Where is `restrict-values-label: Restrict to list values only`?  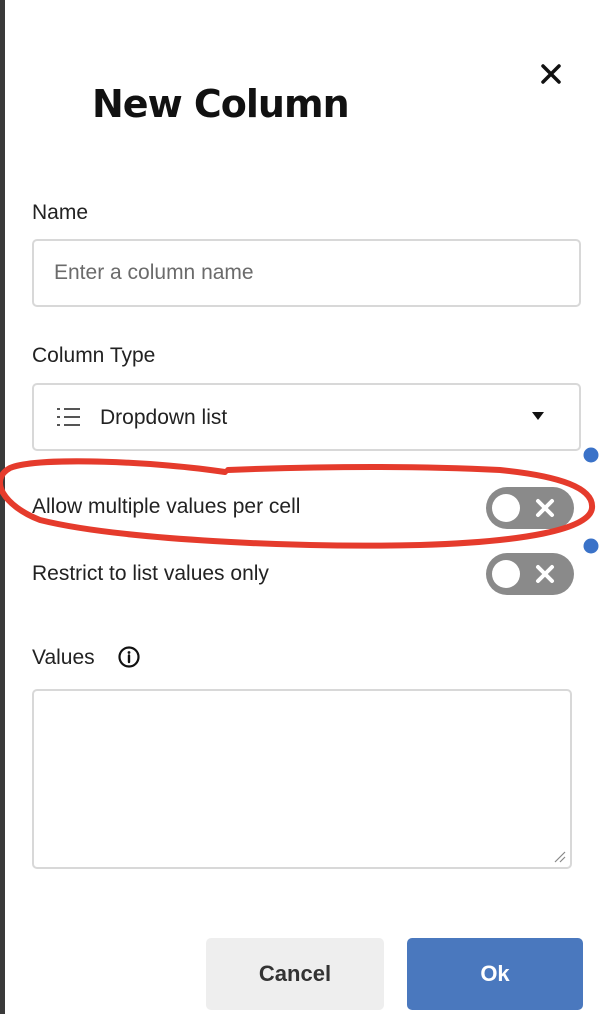
restrict-values-label: Restrict to list values only is located at coordinates (150, 573).